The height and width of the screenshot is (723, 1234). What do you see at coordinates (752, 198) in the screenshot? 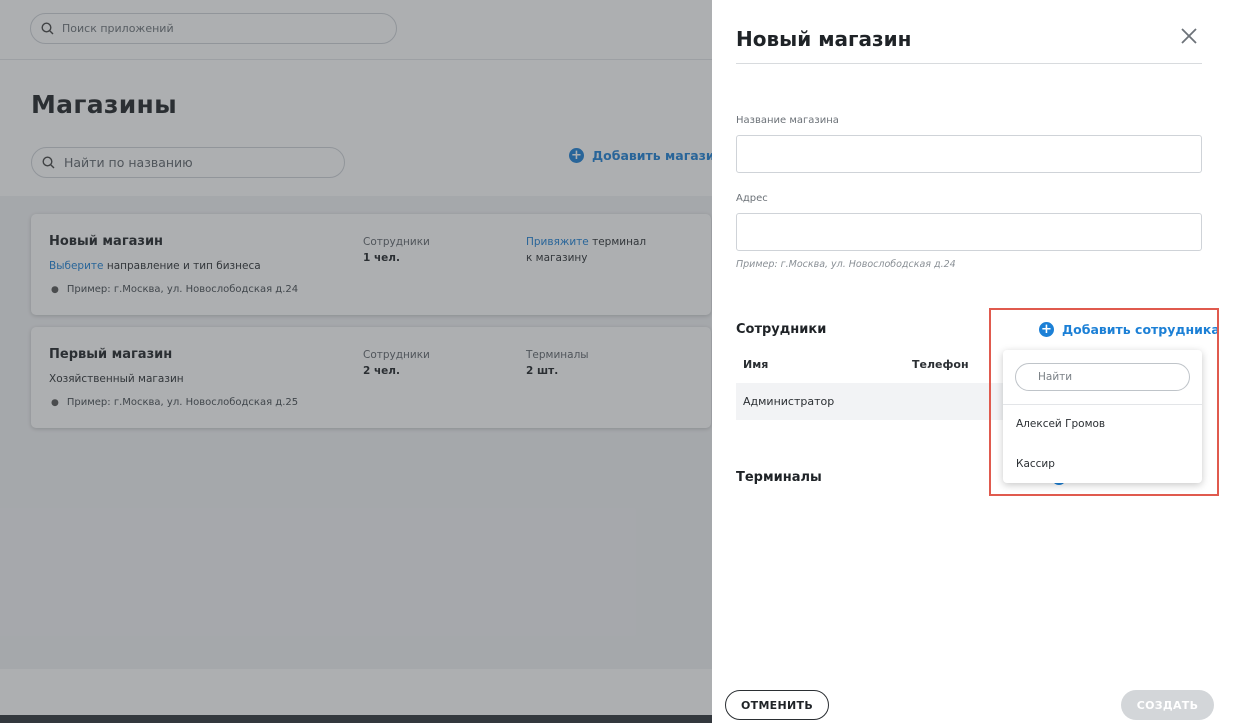
I see `address-label: Адрес` at bounding box center [752, 198].